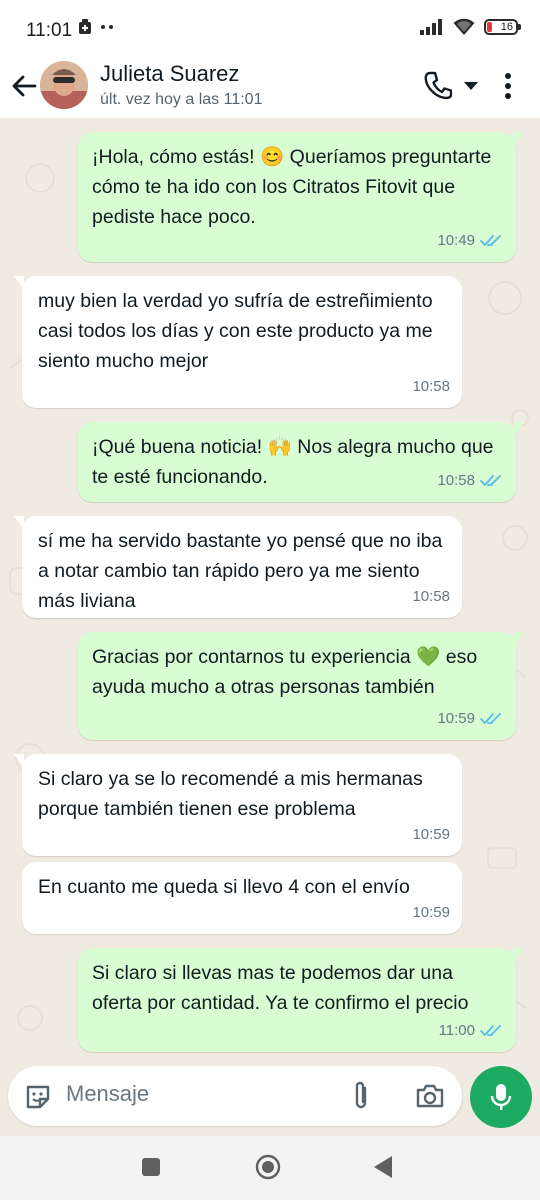  Describe the element at coordinates (235, 1096) in the screenshot. I see `message-composer: Mensaje` at that location.